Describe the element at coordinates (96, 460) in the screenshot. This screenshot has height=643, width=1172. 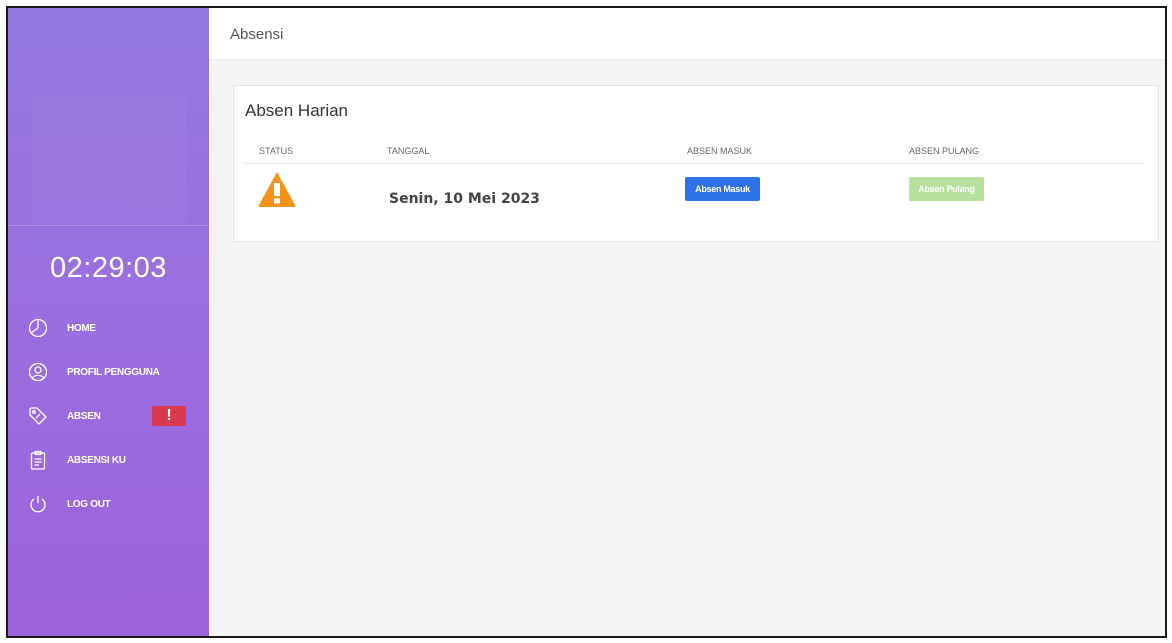
I see `sidebar-item-label: ABSENSI KU` at that location.